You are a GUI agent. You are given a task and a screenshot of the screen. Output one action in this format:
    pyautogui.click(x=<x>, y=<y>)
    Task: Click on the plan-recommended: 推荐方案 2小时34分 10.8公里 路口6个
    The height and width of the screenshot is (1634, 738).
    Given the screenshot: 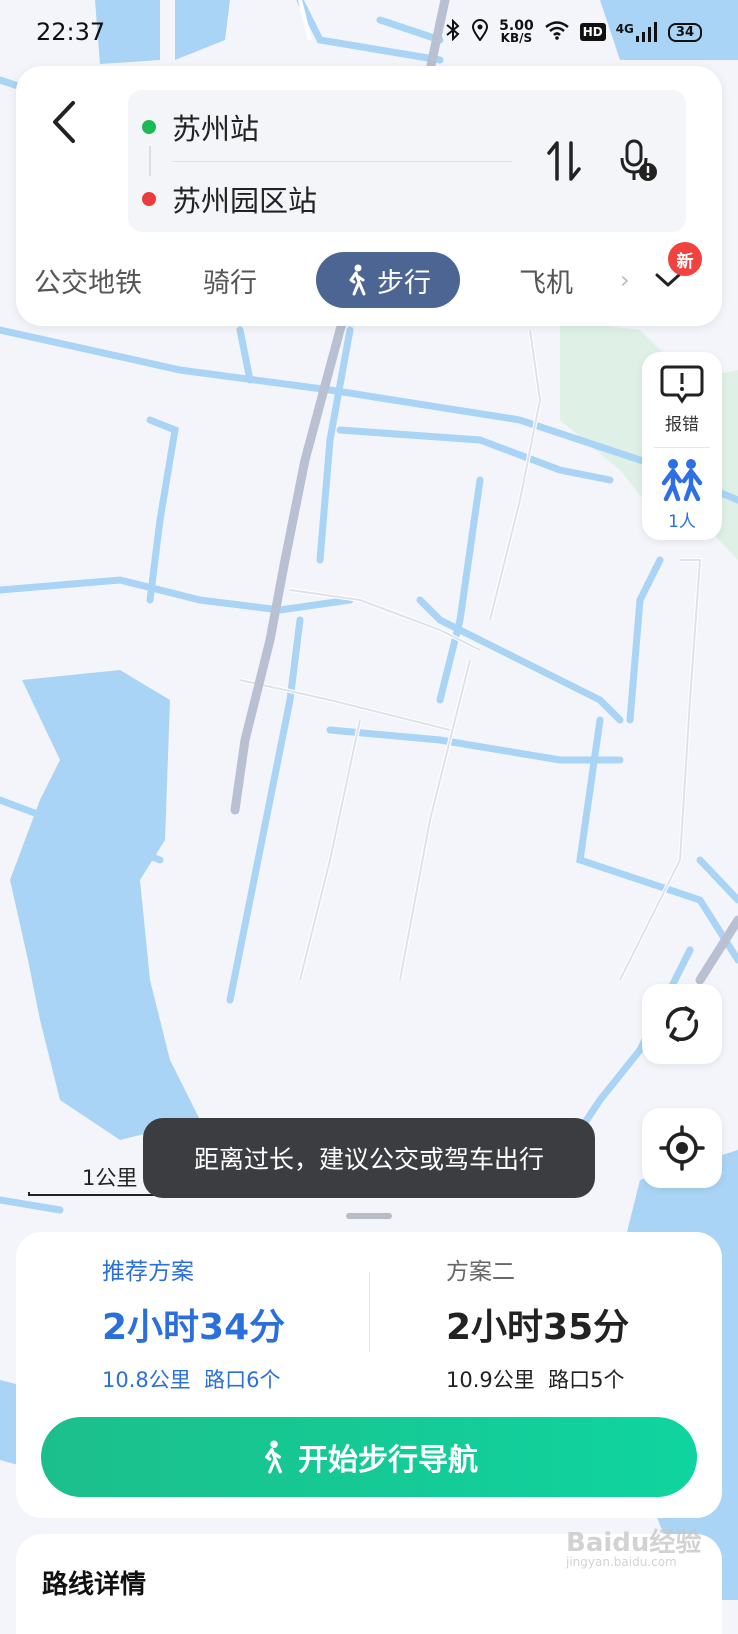 What is the action you would take?
    pyautogui.click(x=193, y=1323)
    